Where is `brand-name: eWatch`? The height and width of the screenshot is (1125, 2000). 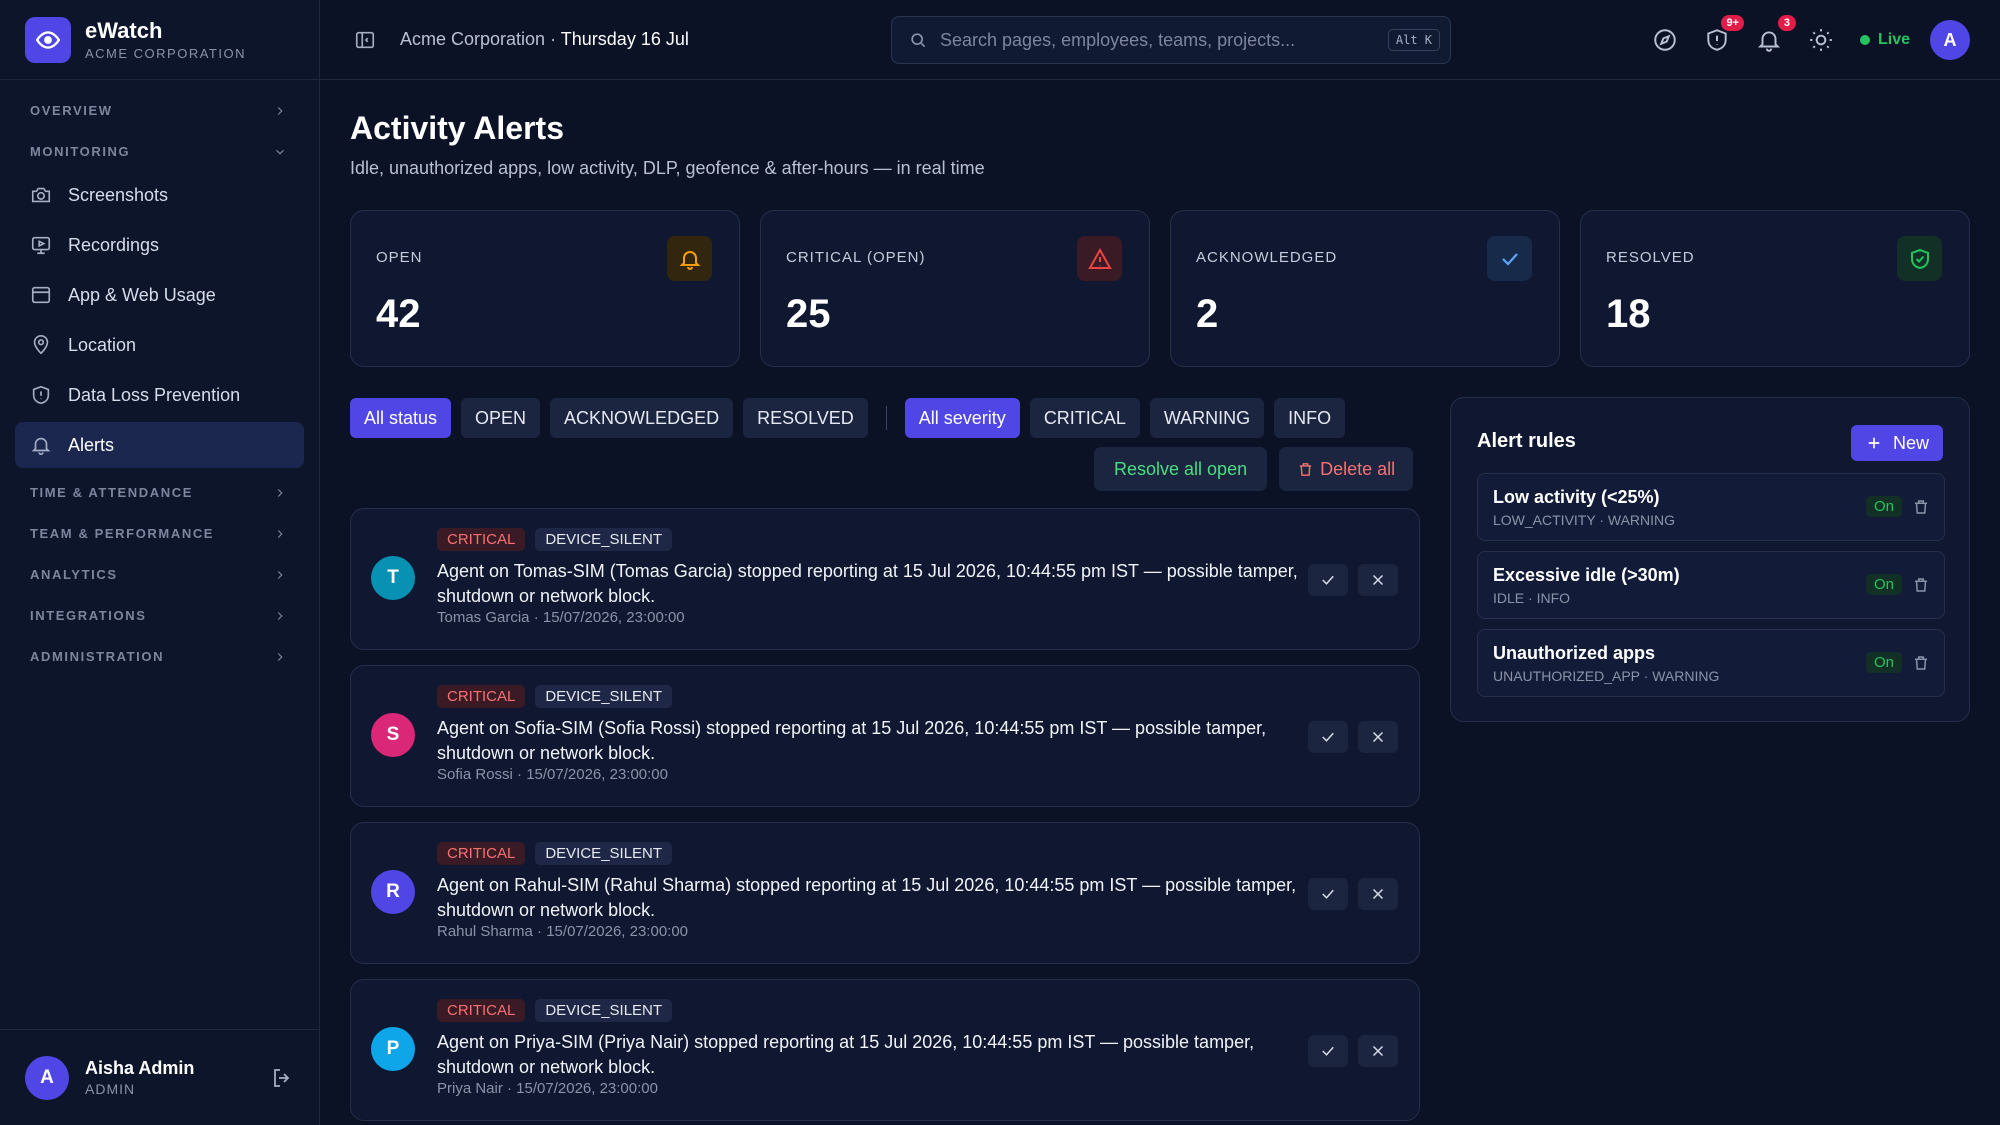
brand-name: eWatch is located at coordinates (124, 30).